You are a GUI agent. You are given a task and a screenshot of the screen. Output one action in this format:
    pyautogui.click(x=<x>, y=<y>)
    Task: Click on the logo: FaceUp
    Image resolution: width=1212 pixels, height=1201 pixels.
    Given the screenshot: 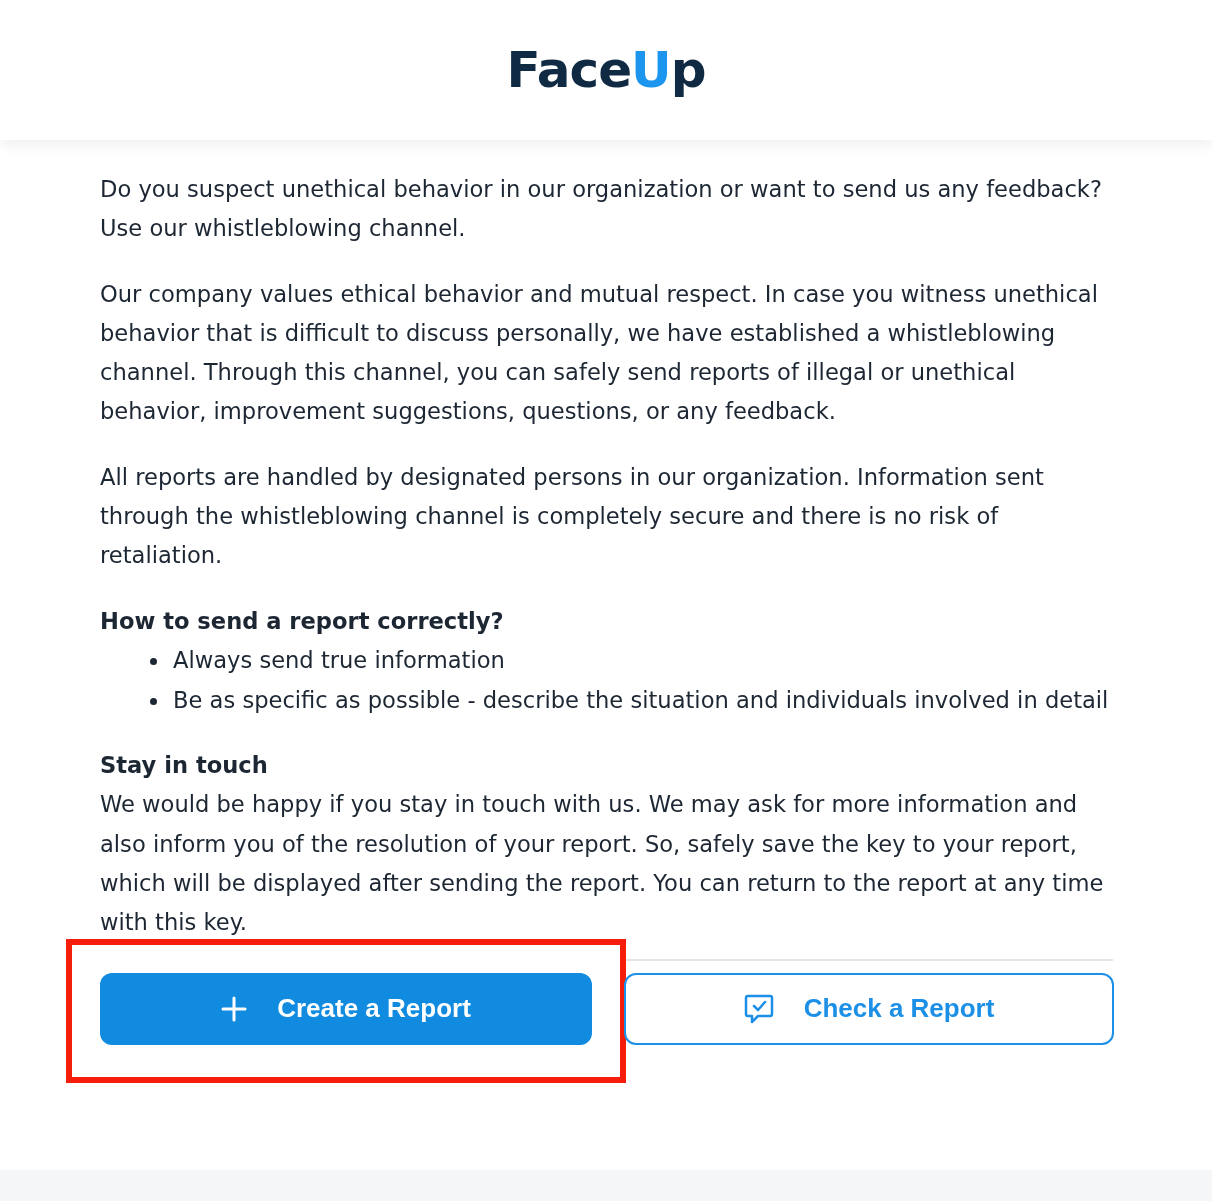 What is the action you would take?
    pyautogui.click(x=606, y=70)
    